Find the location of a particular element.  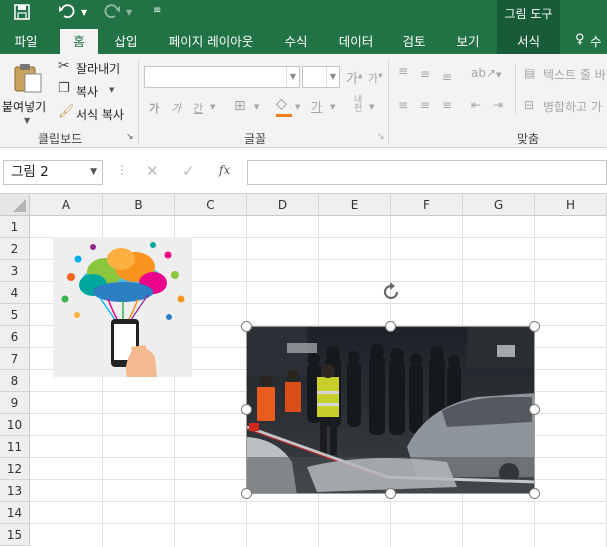

column-header-e: E is located at coordinates (355, 205).